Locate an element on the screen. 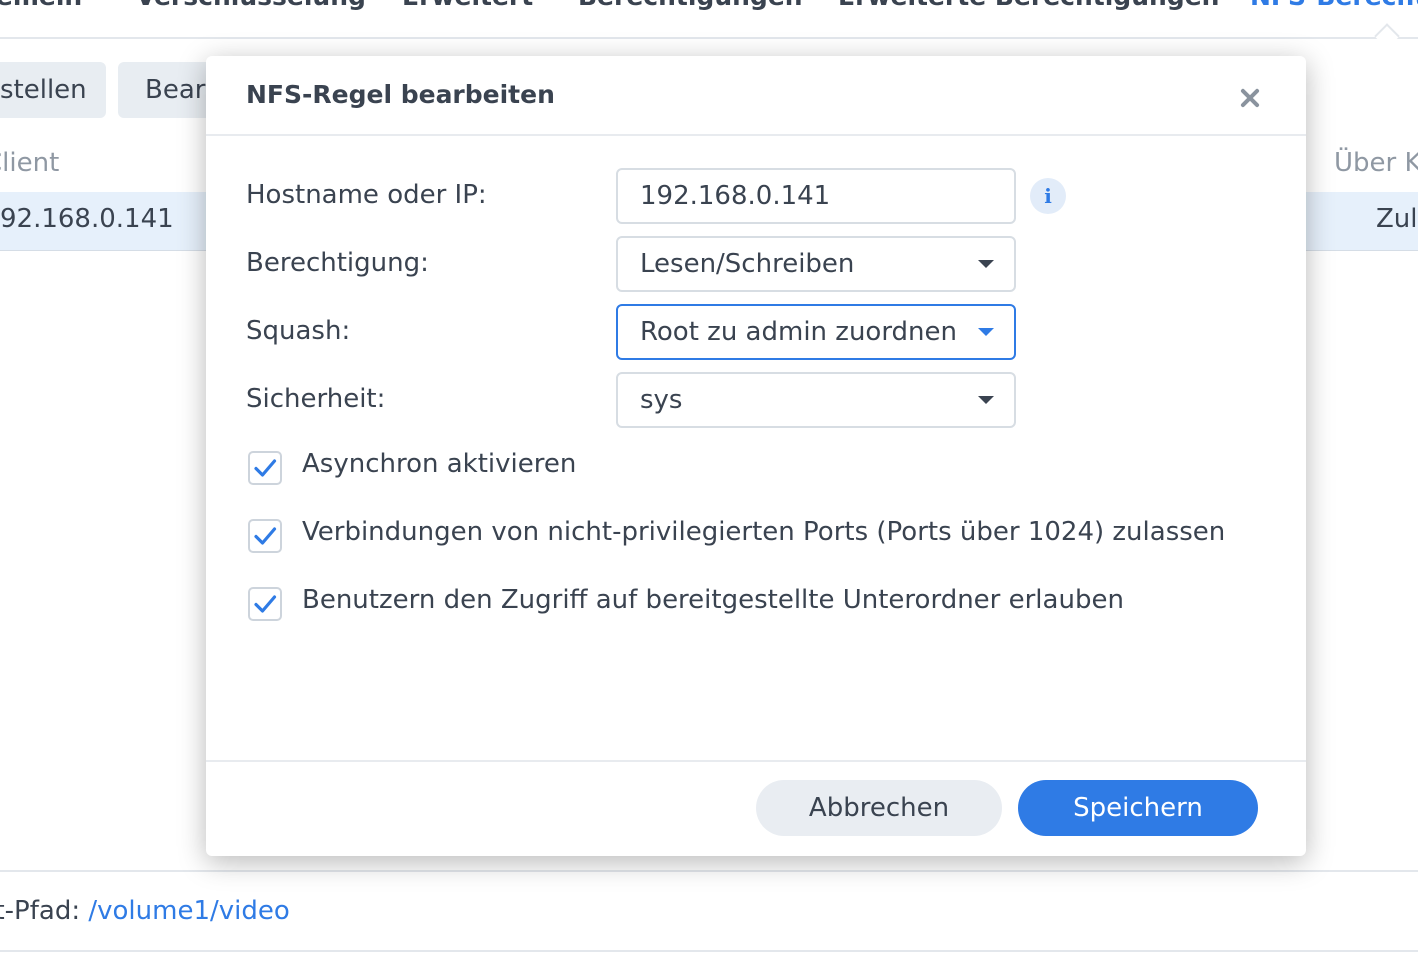 The image size is (1418, 962). security-label: Sicherheit: is located at coordinates (316, 399).